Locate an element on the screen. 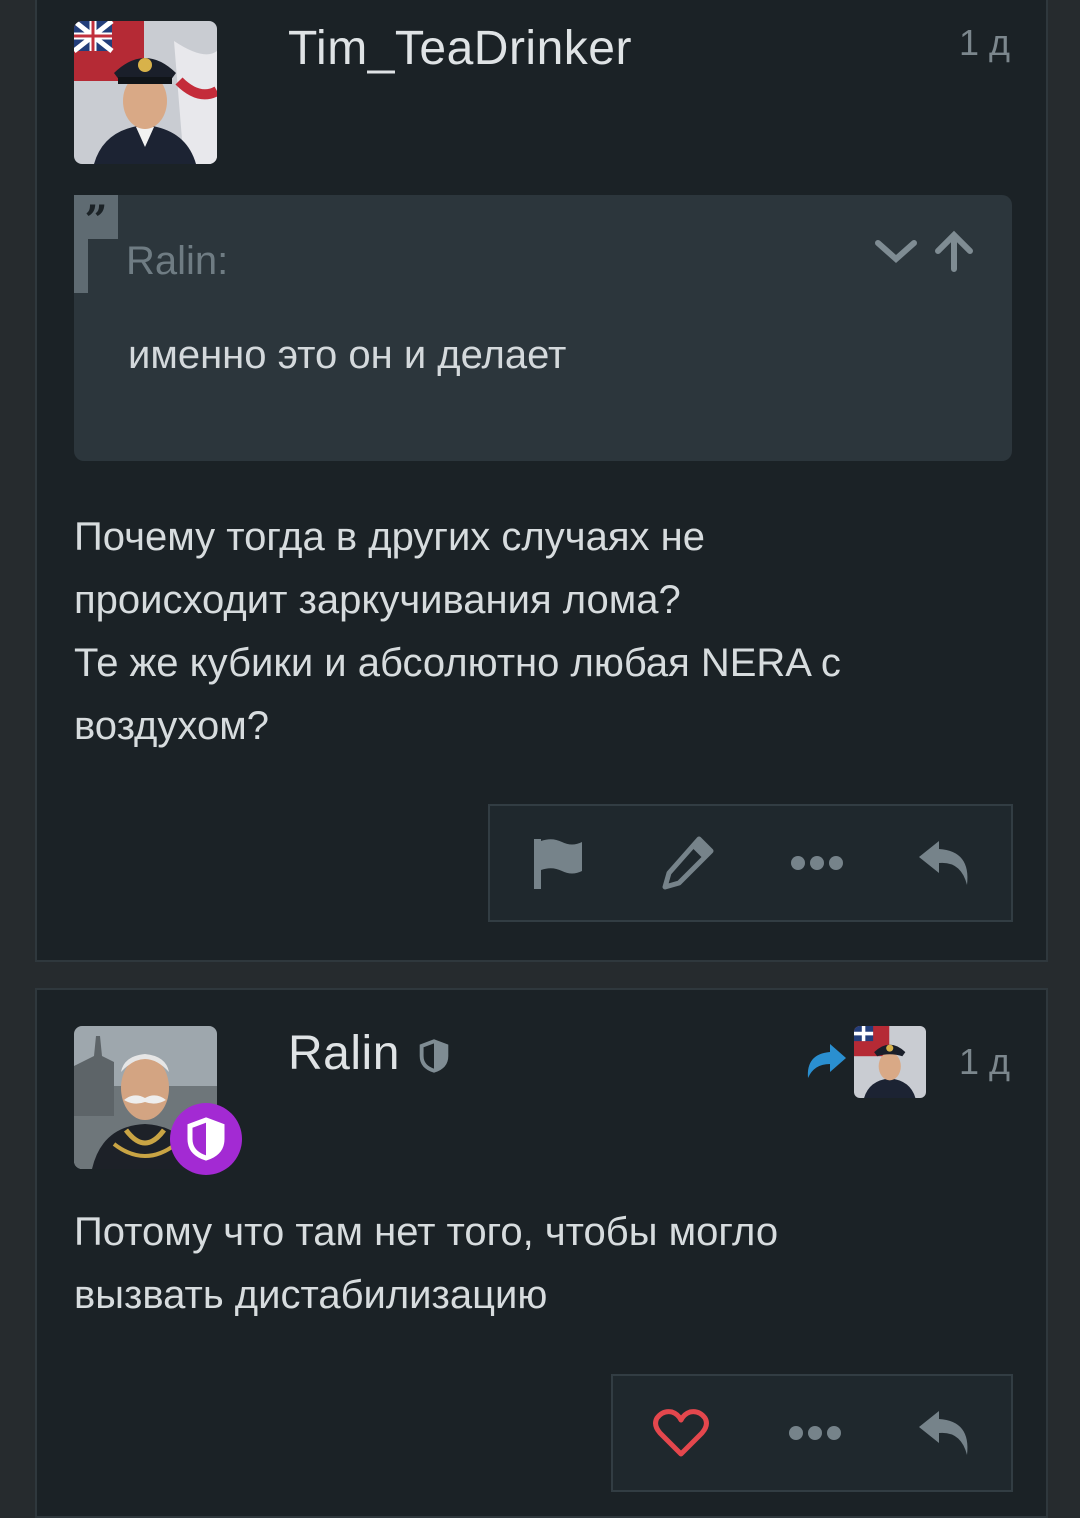 The height and width of the screenshot is (1518, 1080). post-body-line: Потому что там нет того, чтобы могло is located at coordinates (426, 1232).